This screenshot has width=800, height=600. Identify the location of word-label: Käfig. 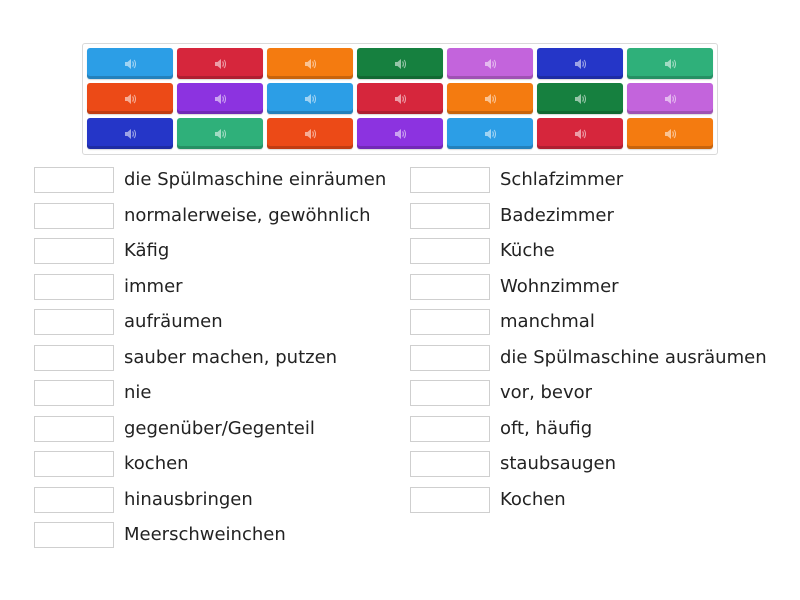
(147, 250).